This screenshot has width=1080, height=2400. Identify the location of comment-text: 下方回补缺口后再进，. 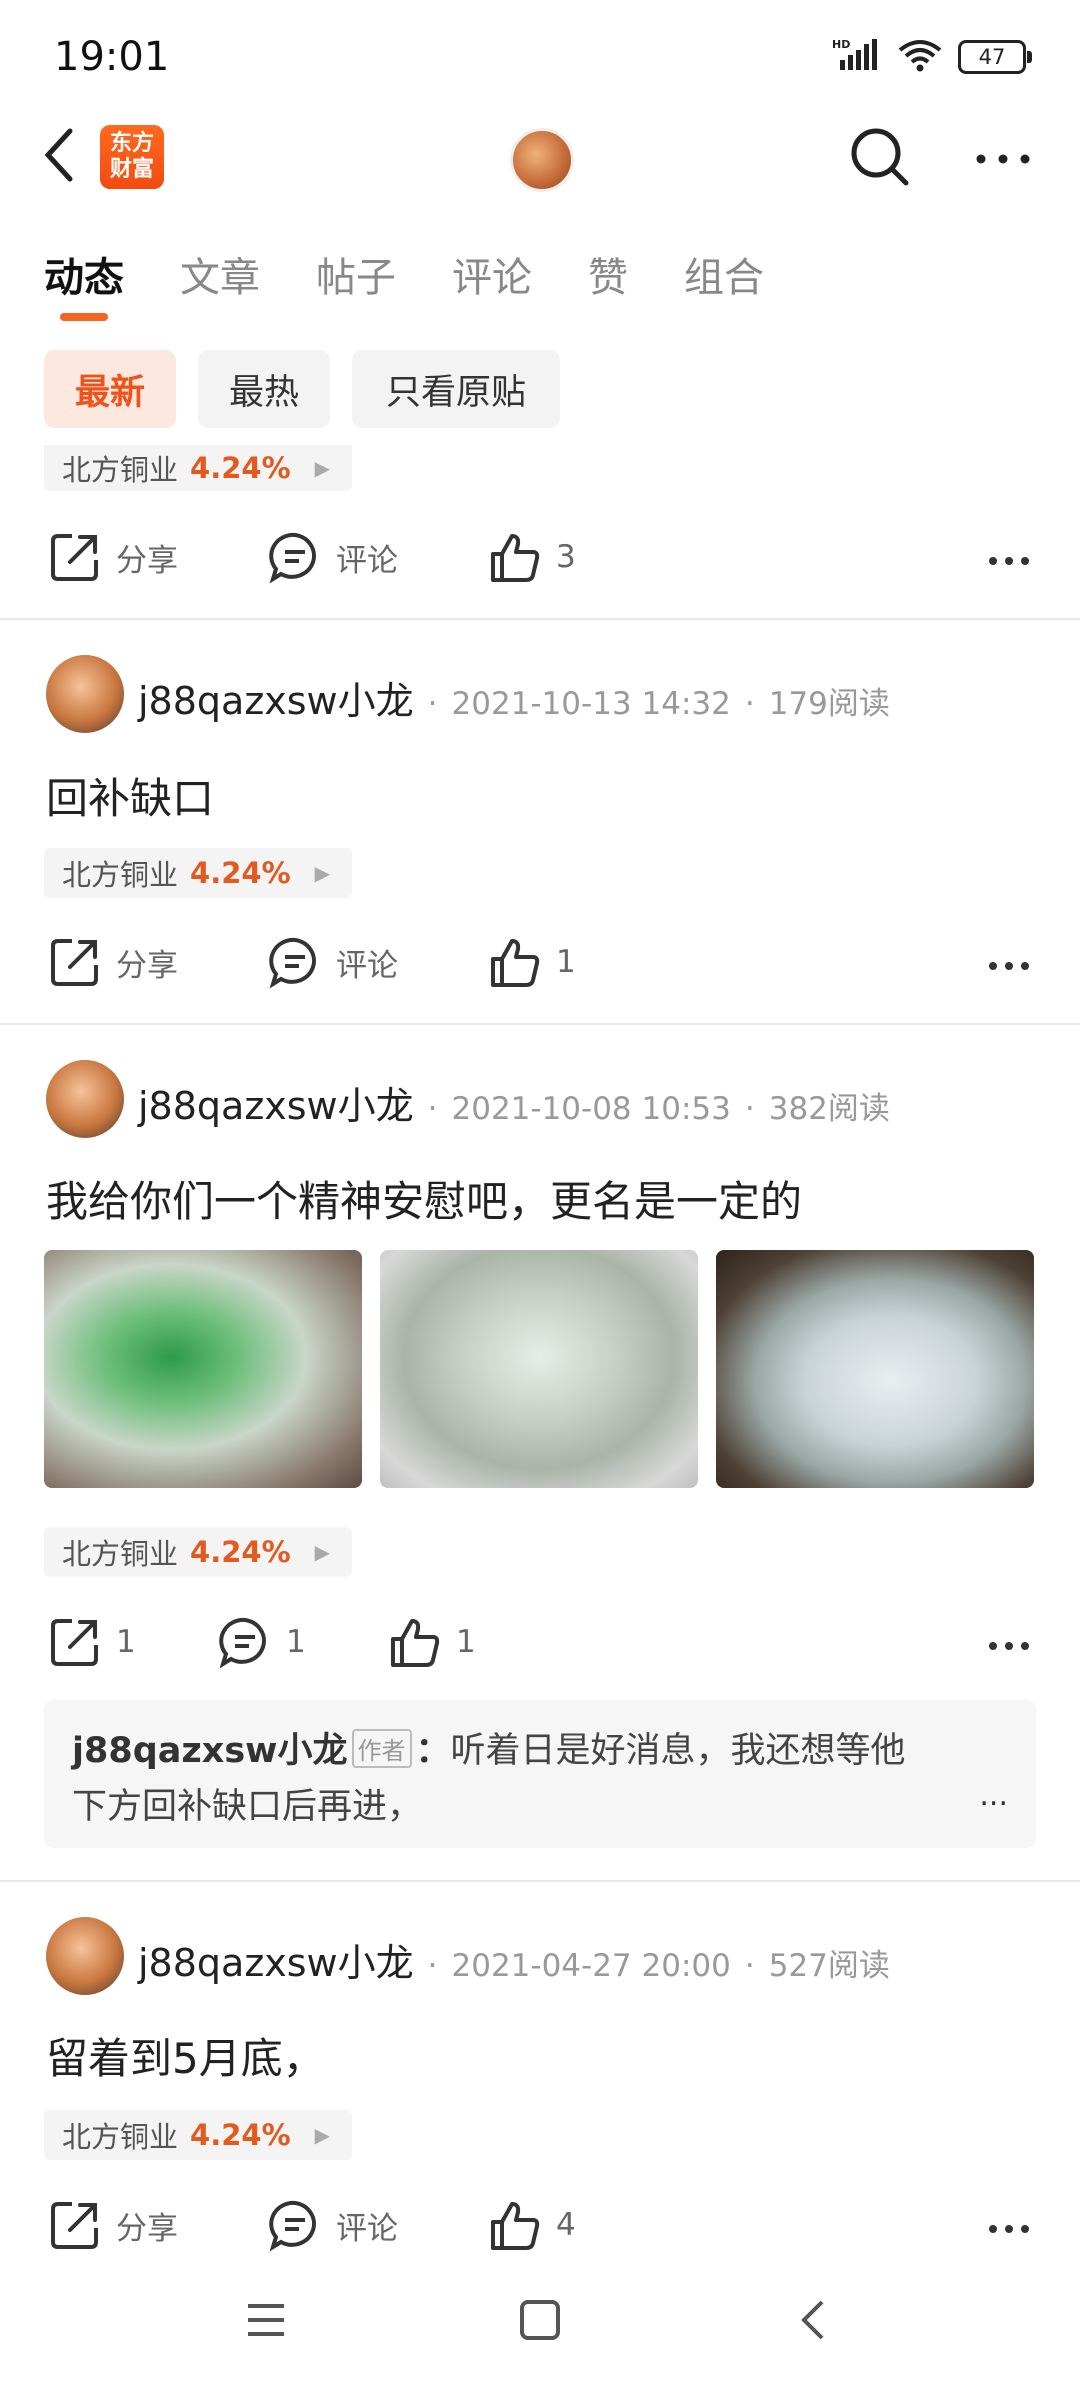
(247, 1807).